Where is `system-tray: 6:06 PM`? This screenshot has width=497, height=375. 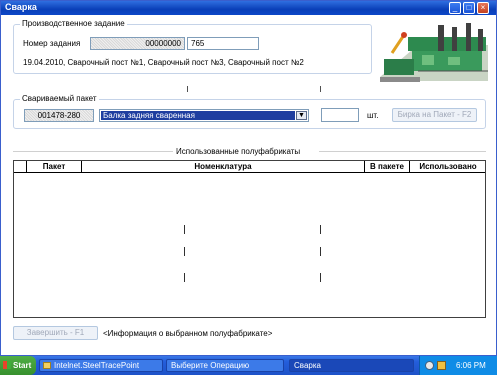 system-tray: 6:06 PM is located at coordinates (458, 365).